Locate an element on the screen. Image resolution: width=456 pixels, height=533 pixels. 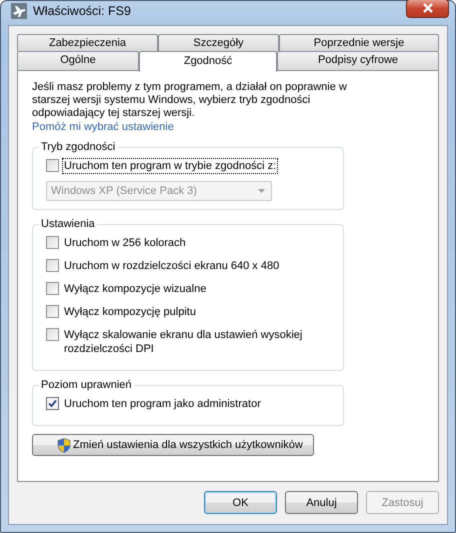
group-title: Ustawienia is located at coordinates (68, 224).